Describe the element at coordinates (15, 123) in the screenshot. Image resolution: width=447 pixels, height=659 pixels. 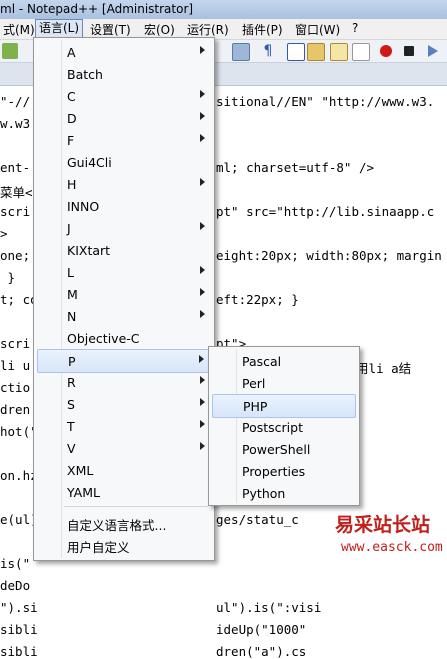
I see `code-line-left: w.w3` at that location.